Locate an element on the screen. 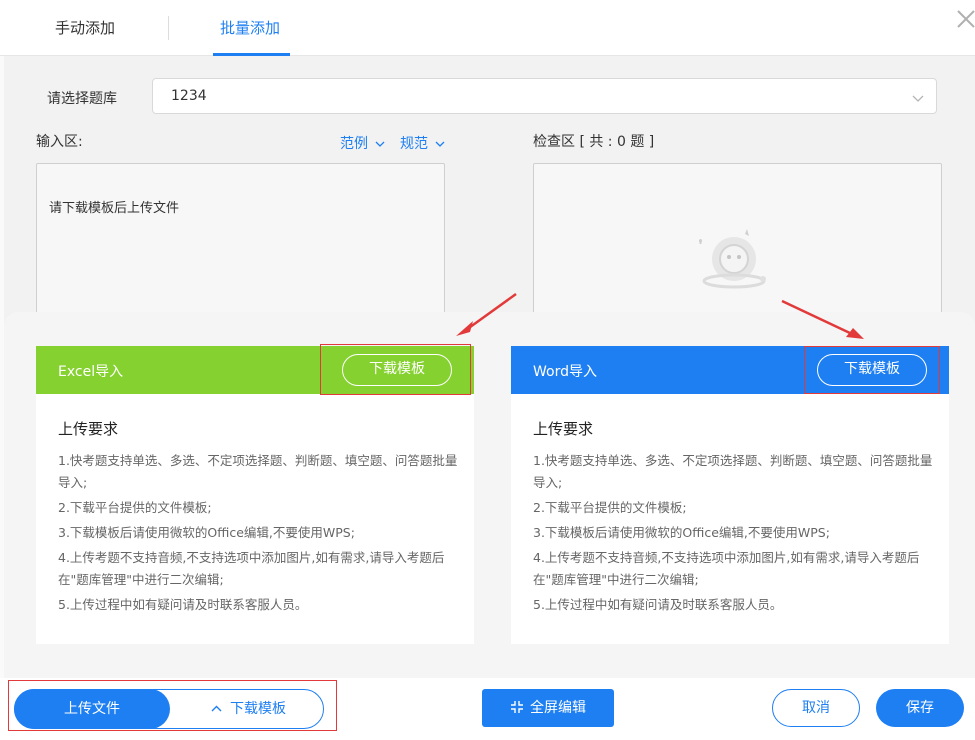  excel-requirements-title: 上传要求 is located at coordinates (88, 429).